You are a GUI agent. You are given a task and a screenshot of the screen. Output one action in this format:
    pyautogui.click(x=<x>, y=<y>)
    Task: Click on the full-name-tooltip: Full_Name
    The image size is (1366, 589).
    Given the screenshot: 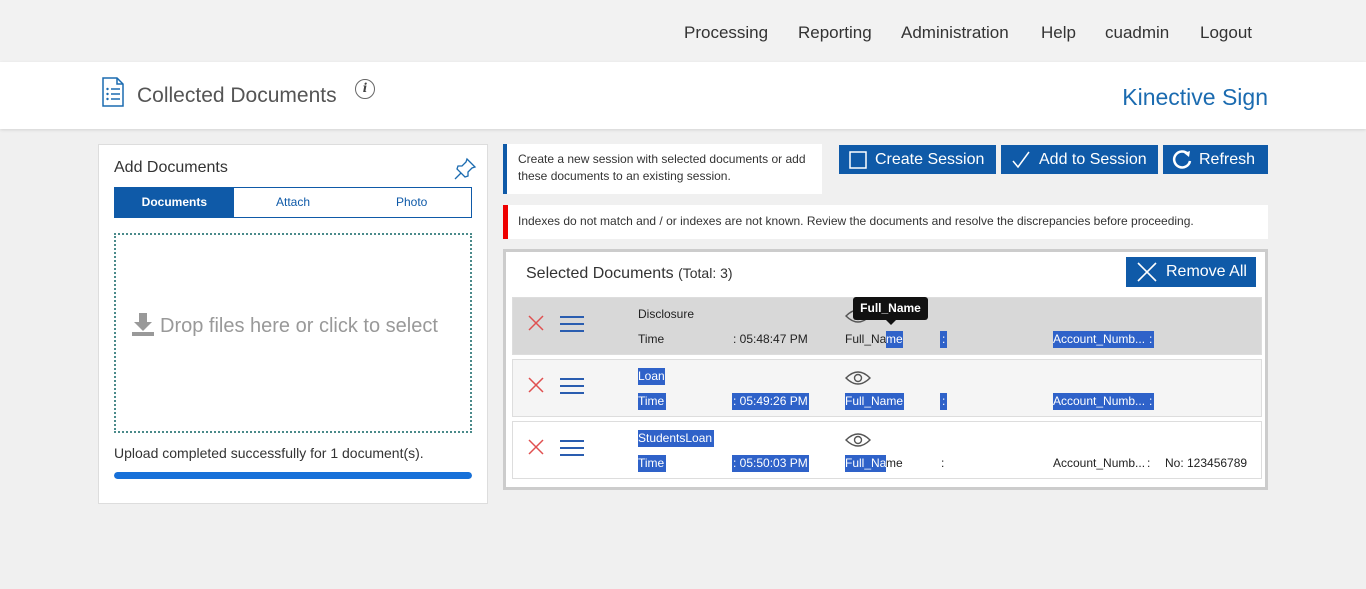 What is the action you would take?
    pyautogui.click(x=890, y=311)
    